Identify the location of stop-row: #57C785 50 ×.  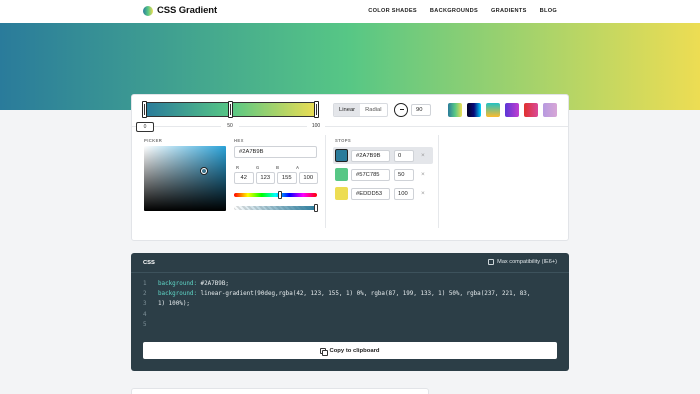
(383, 174).